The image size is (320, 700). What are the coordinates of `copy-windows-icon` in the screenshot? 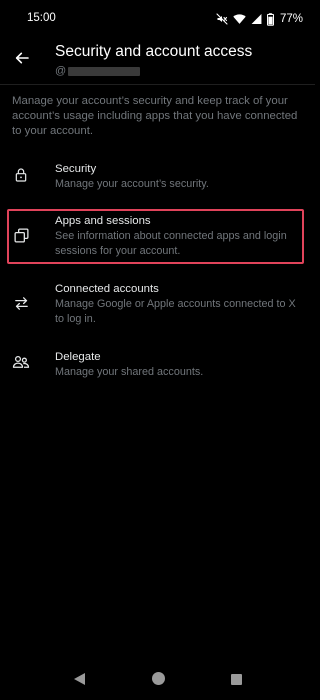 It's located at (21, 235).